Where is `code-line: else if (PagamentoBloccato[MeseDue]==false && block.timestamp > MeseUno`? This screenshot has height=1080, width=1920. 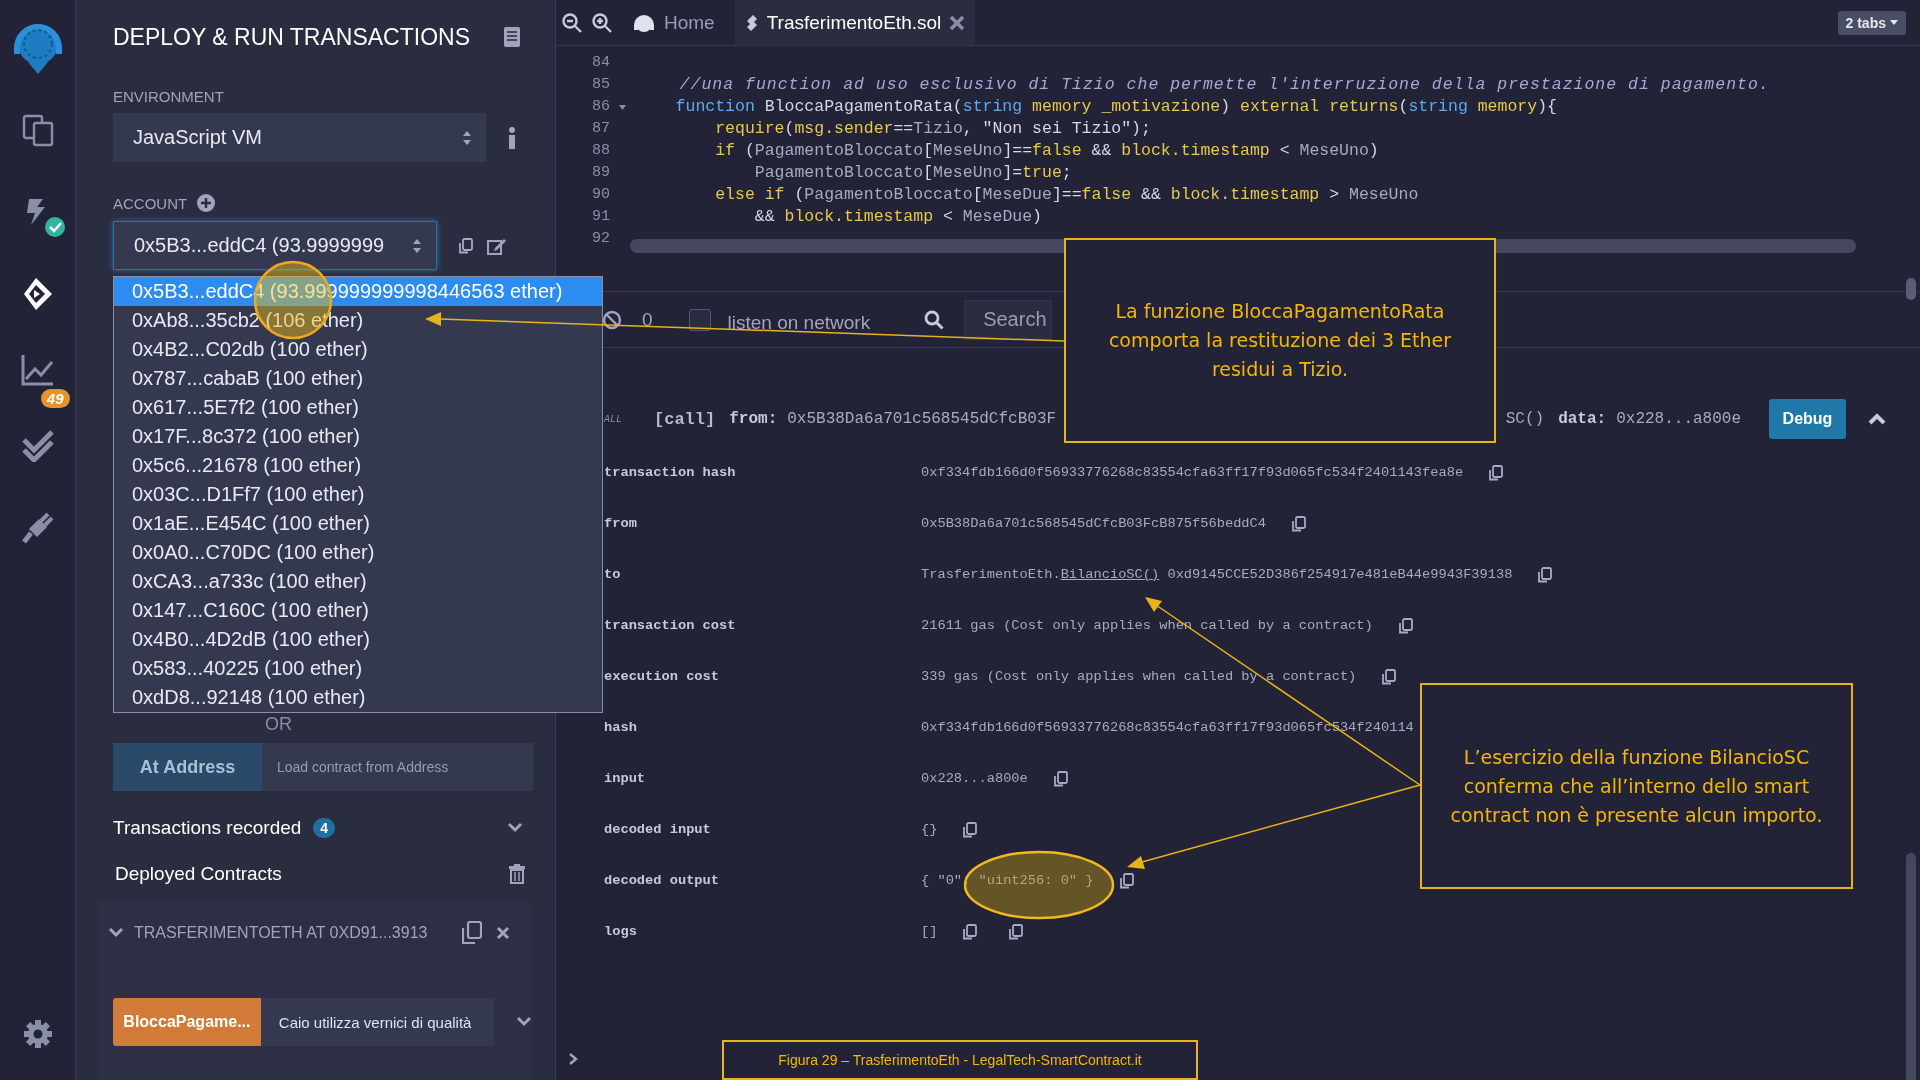
code-line: else if (PagamentoBloccato[MeseDue]==false && block.timestamp > MeseUno is located at coordinates (1066, 194).